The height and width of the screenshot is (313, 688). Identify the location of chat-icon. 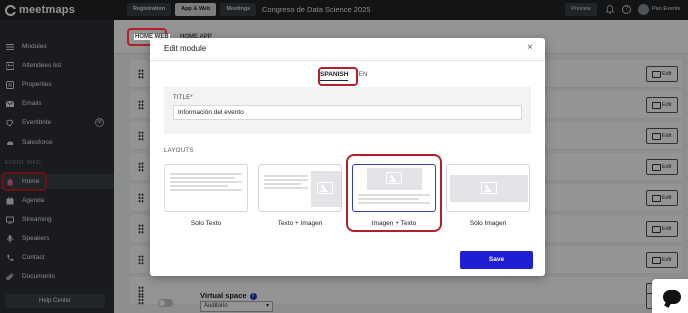
(672, 297).